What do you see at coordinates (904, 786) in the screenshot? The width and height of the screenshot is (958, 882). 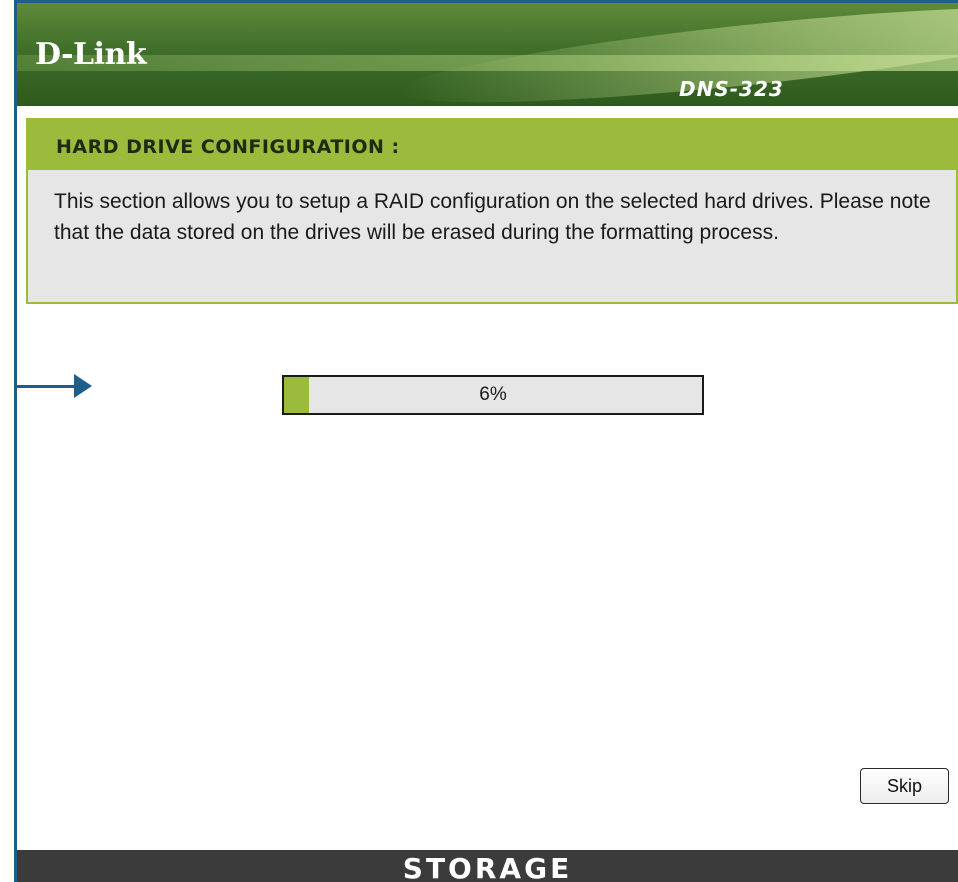 I see `skip-button: Skip` at bounding box center [904, 786].